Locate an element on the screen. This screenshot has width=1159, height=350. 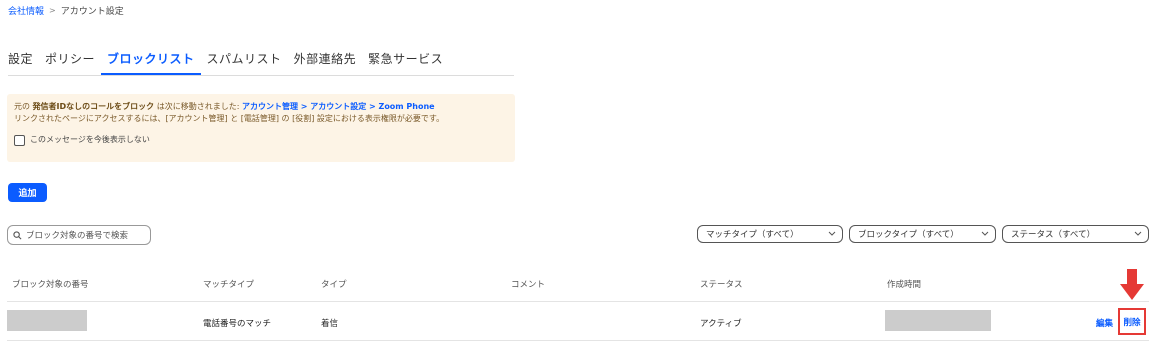
column-header-comment: コメント is located at coordinates (528, 285).